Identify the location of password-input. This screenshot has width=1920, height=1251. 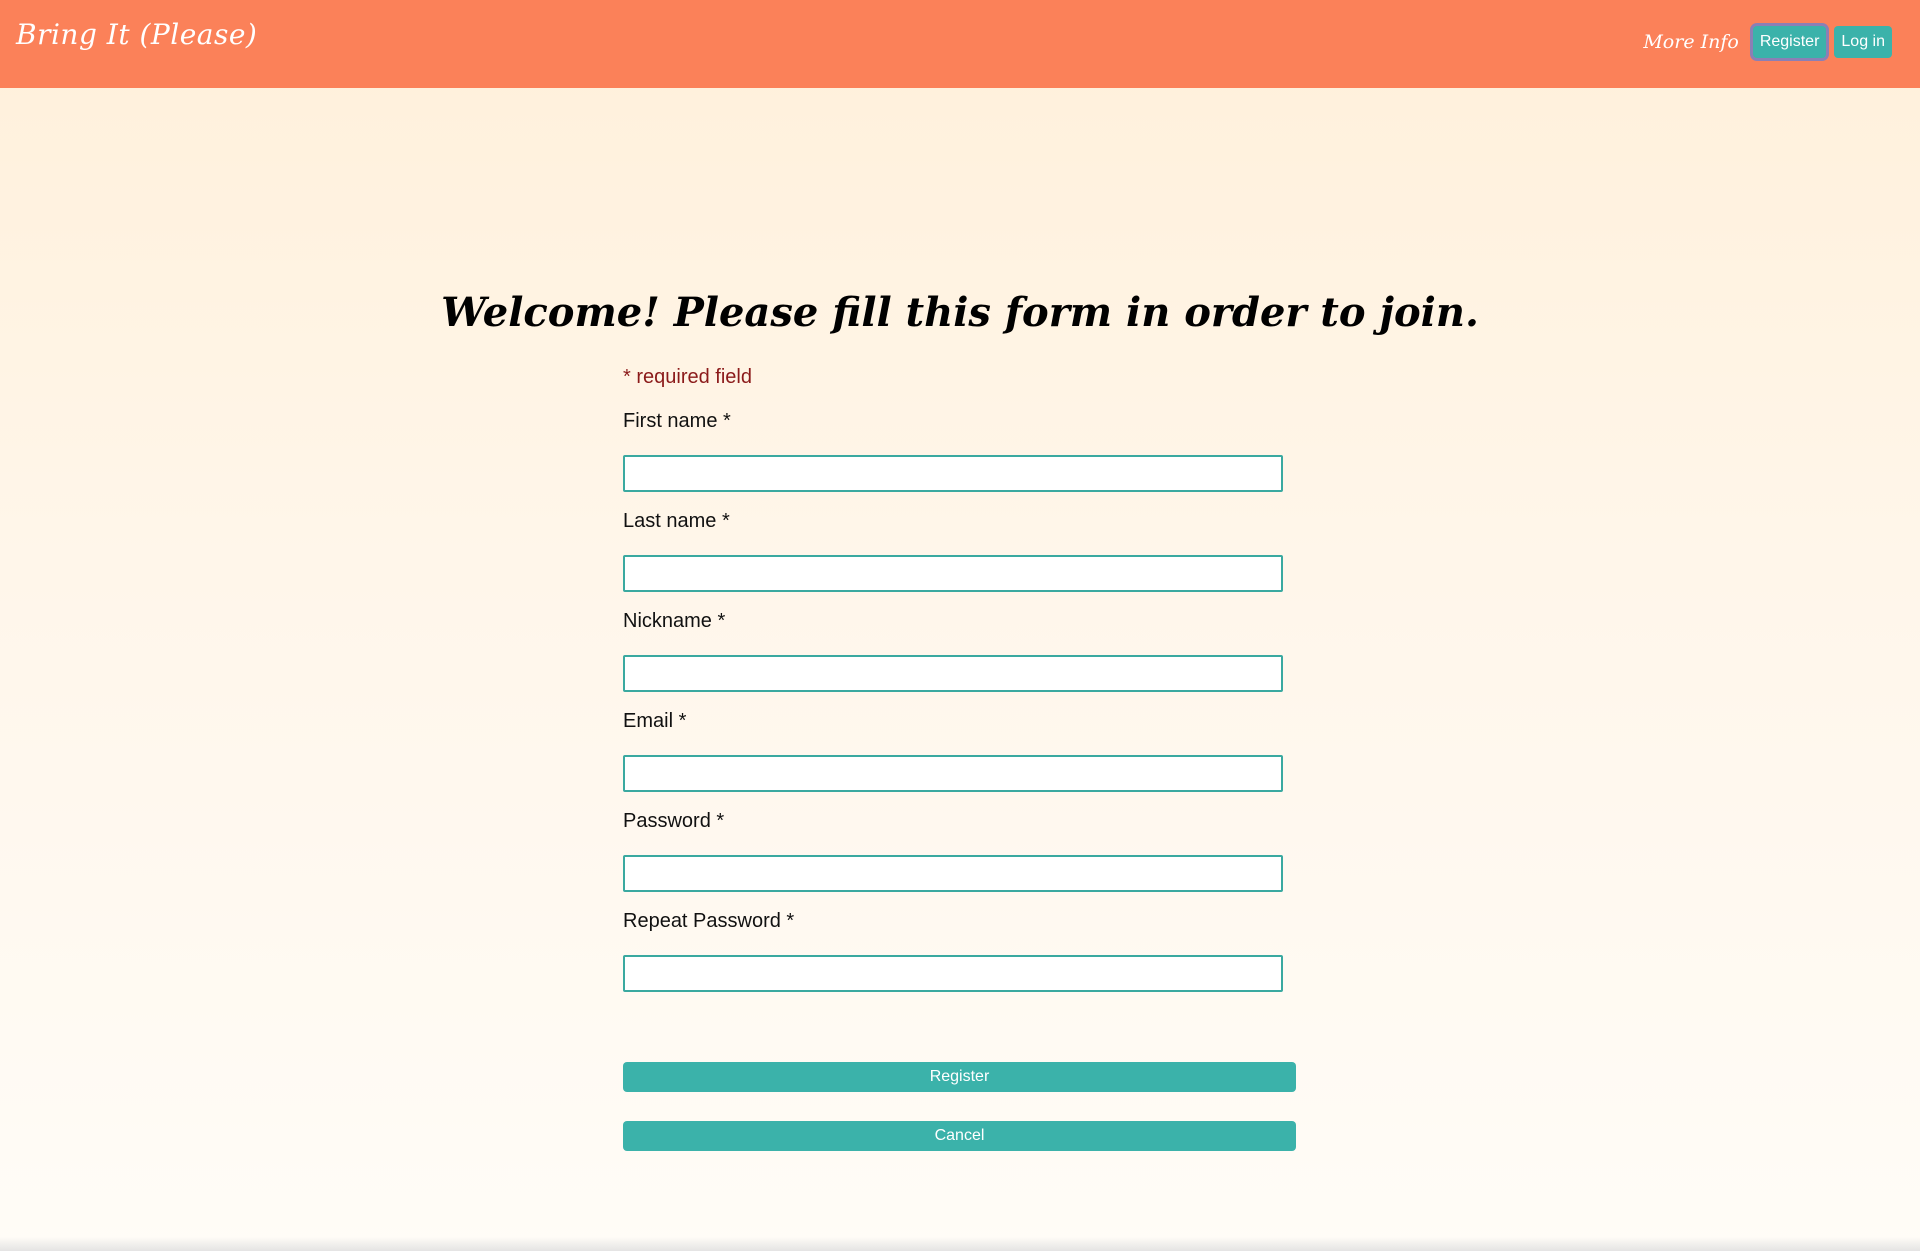
(953, 873).